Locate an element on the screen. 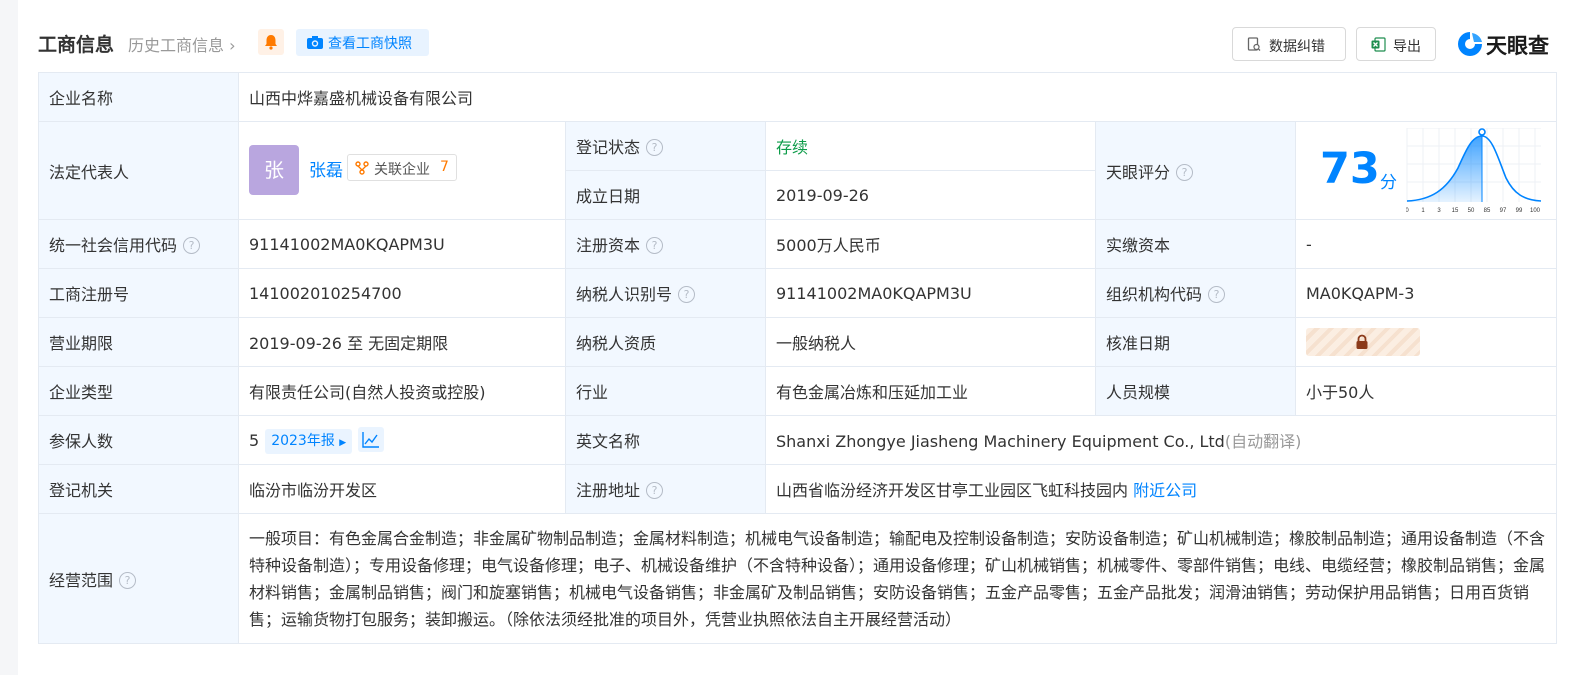 The width and height of the screenshot is (1570, 675). related-label: 关联企业 is located at coordinates (402, 170).